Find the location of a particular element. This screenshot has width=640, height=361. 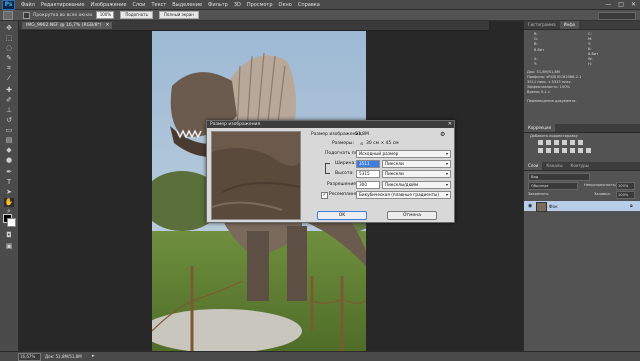

width-input: 3511 is located at coordinates (368, 164).